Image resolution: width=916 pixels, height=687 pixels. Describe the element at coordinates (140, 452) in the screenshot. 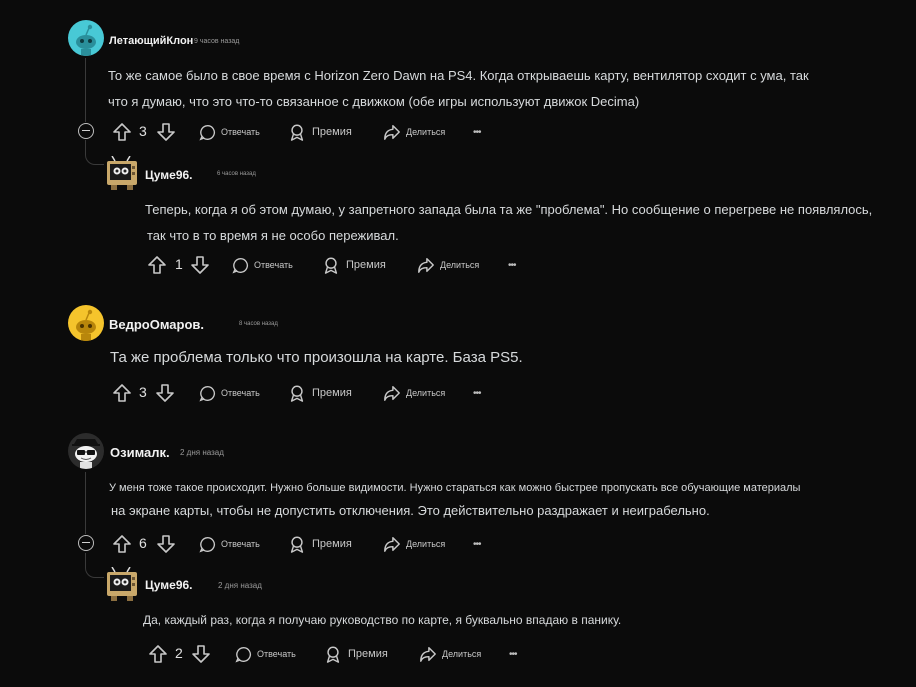

I see `username: Озималк.` at that location.